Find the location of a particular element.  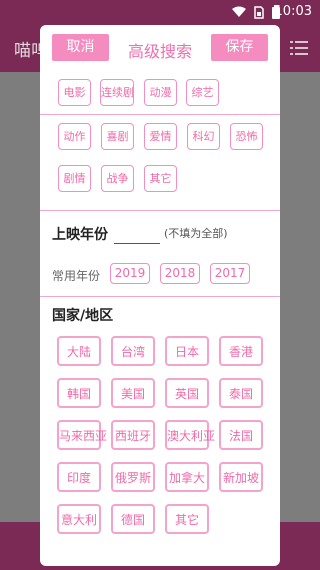

dialog-header: 取消 高级搜索 保存 is located at coordinates (160, 48).